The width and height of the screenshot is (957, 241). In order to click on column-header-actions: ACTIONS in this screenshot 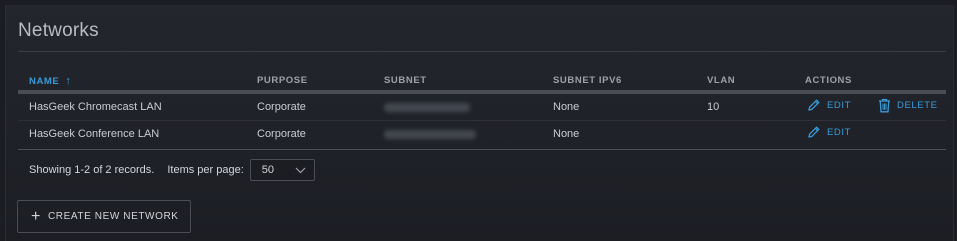, I will do `click(828, 80)`.